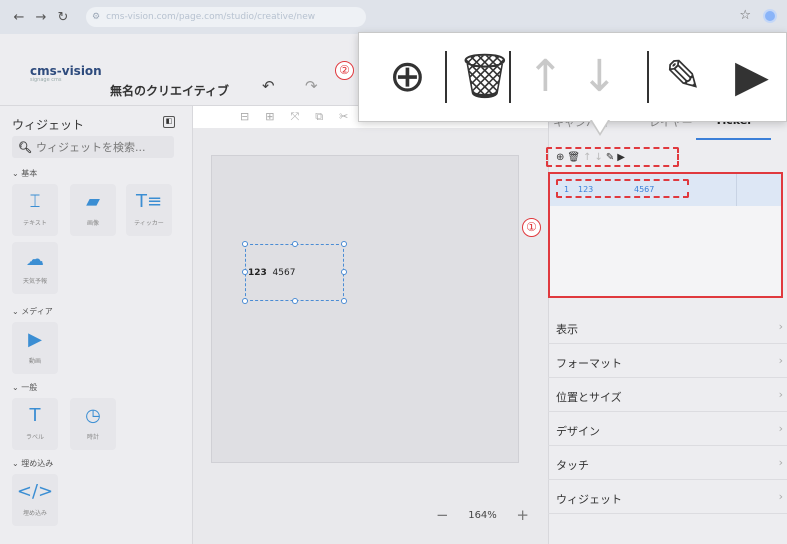 Image resolution: width=787 pixels, height=544 pixels. I want to click on forward-icon: →, so click(41, 17).